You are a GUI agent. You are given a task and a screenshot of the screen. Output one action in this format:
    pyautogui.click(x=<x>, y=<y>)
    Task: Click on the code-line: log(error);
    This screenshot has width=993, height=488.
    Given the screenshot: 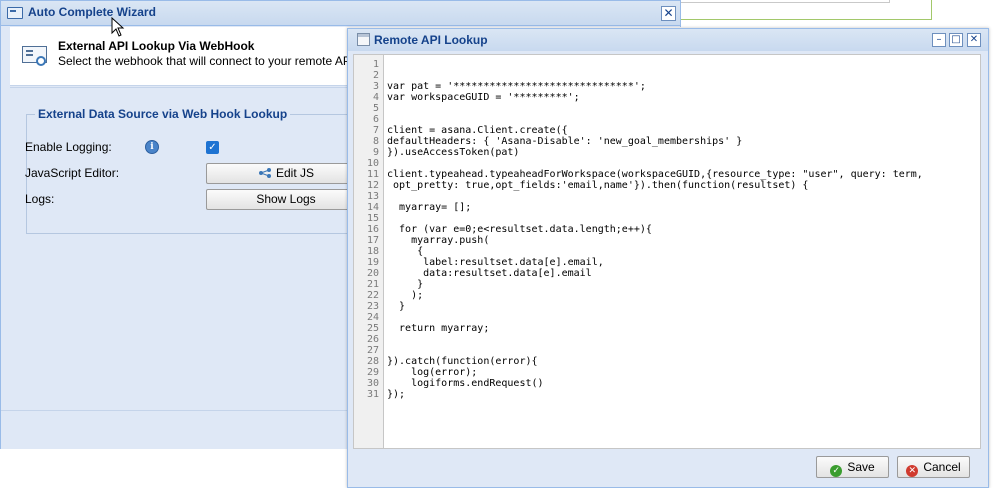 What is the action you would take?
    pyautogui.click(x=432, y=372)
    